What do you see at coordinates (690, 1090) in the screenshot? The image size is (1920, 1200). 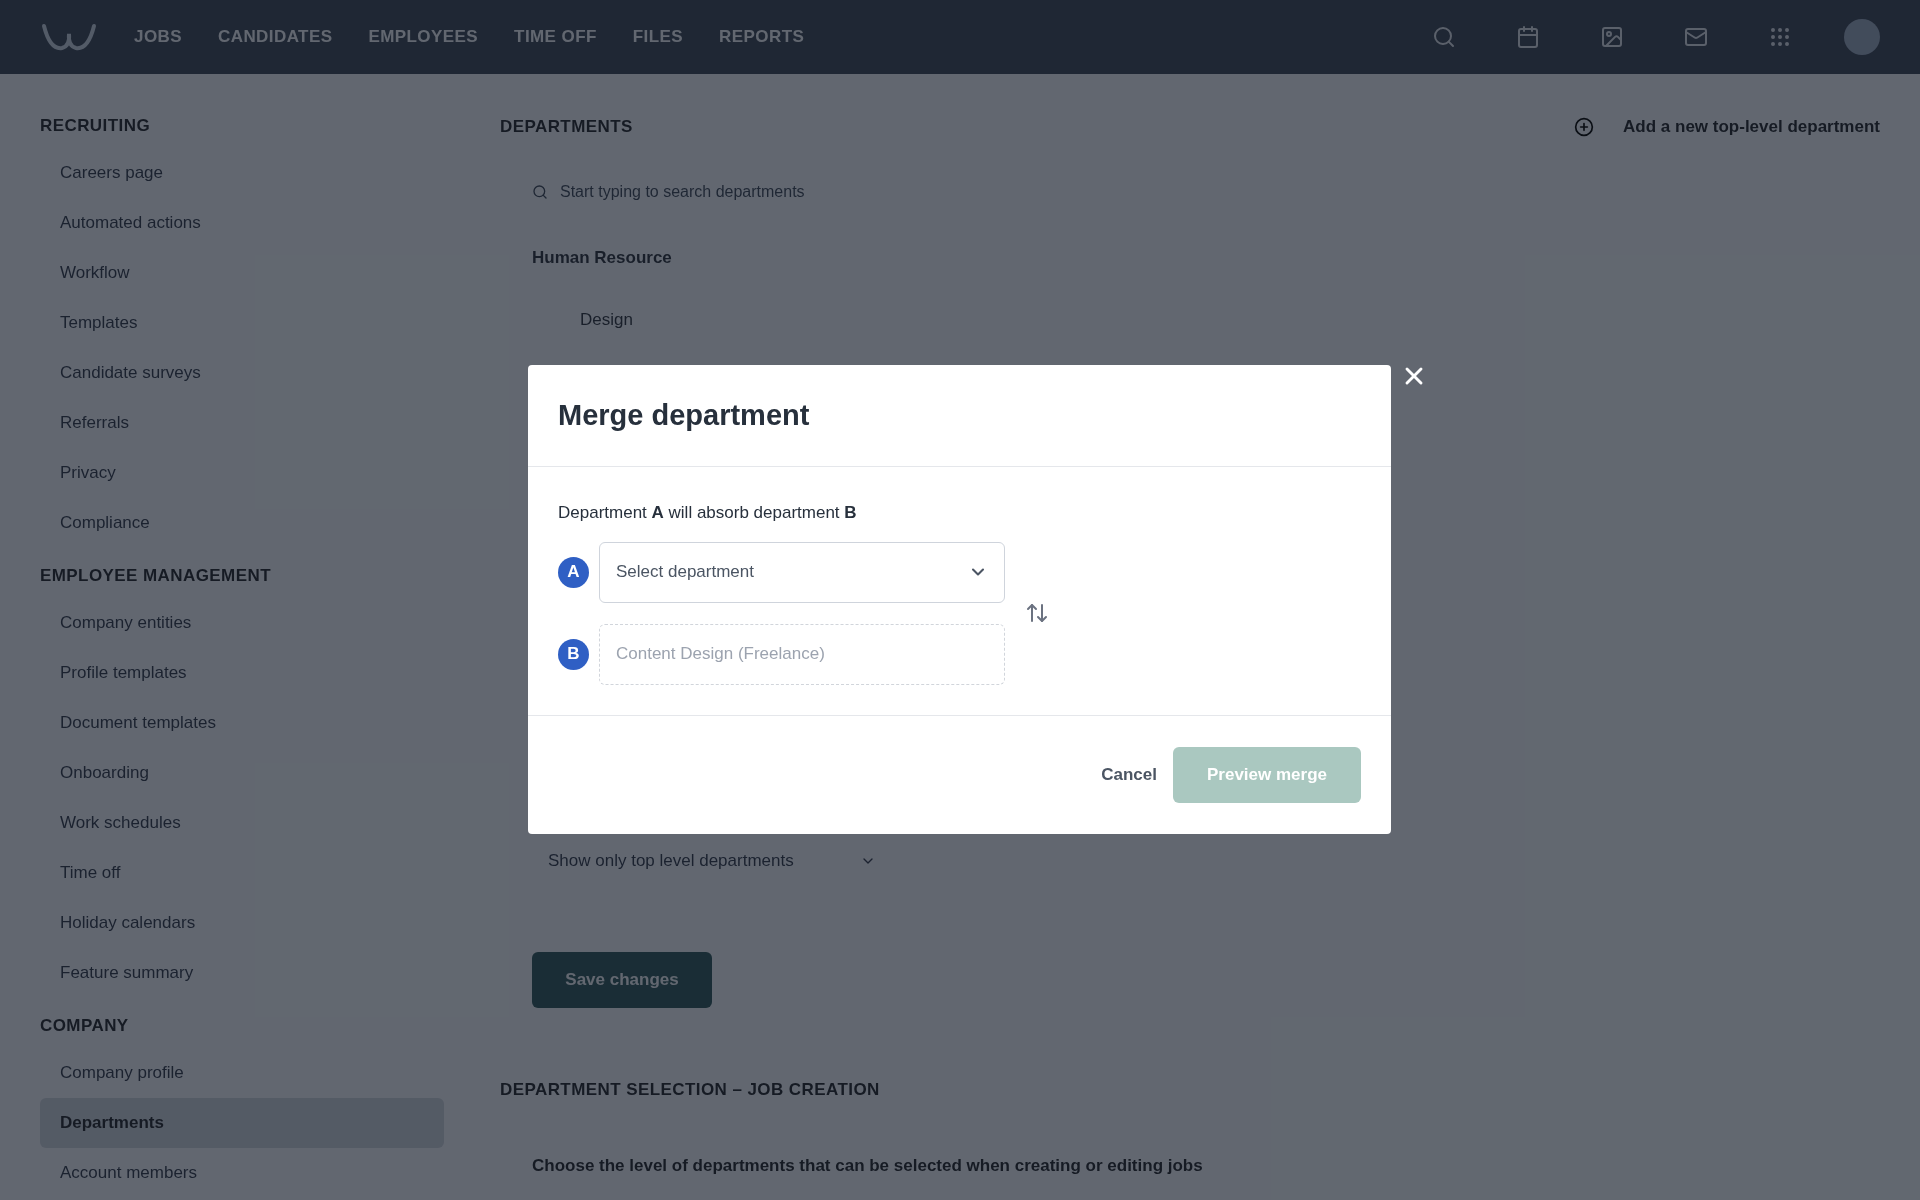 I see `section-heading: DEPARTMENT SELECTION – JOB CREATION` at bounding box center [690, 1090].